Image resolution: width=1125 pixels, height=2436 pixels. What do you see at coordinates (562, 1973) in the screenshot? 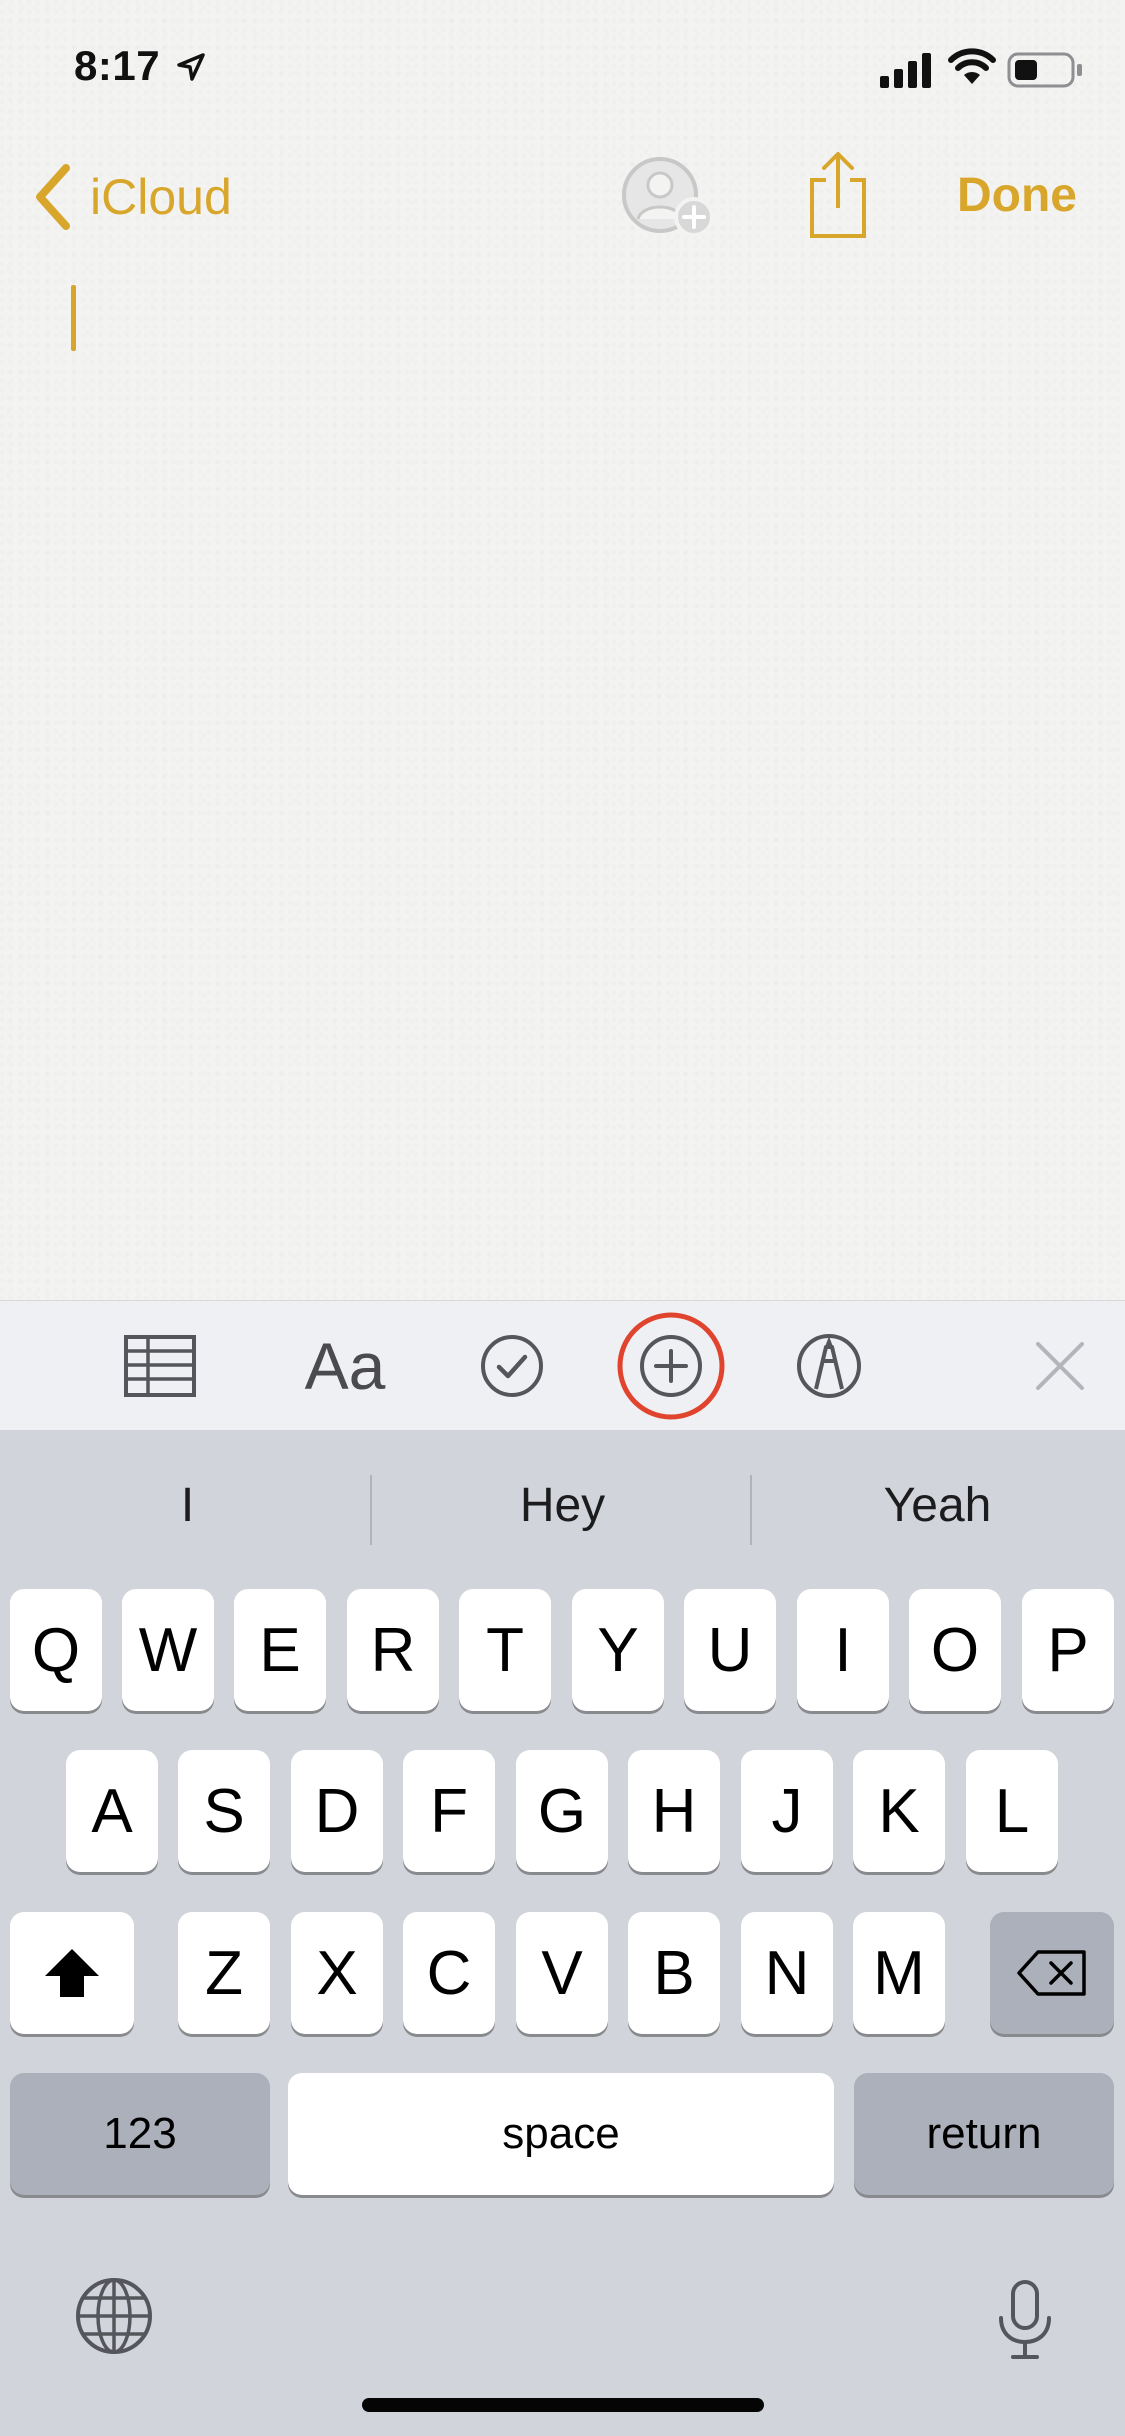
I see `key-v: V` at bounding box center [562, 1973].